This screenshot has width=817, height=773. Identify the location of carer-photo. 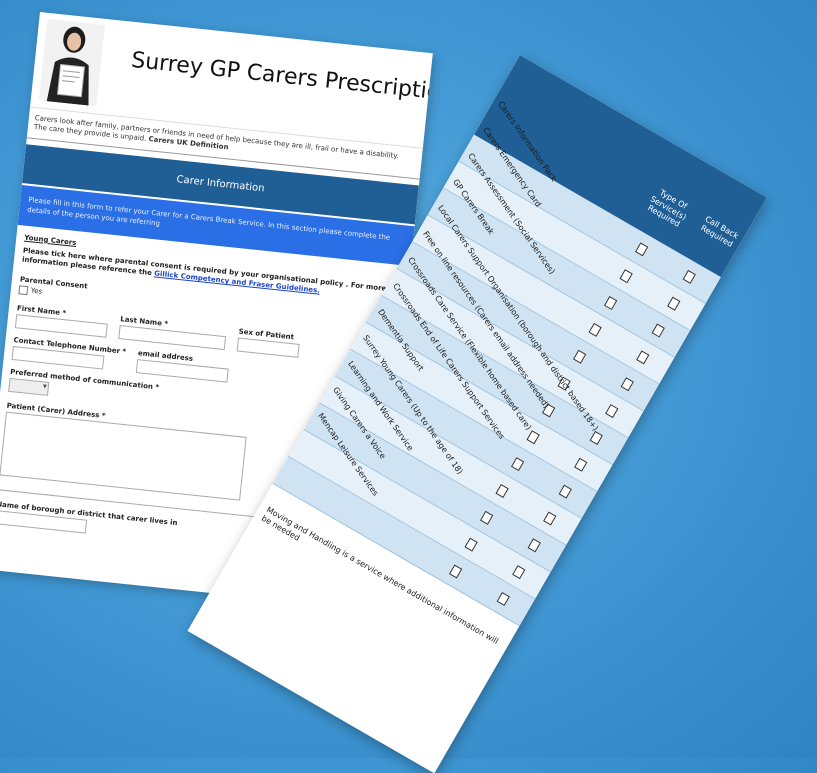
(72, 62).